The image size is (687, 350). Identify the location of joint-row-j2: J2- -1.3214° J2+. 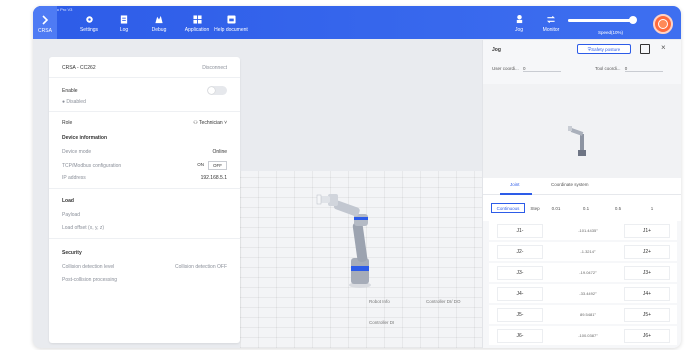
(583, 251).